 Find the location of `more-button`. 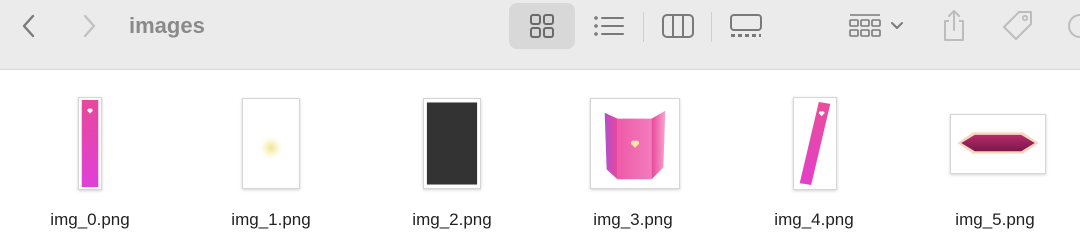

more-button is located at coordinates (1073, 26).